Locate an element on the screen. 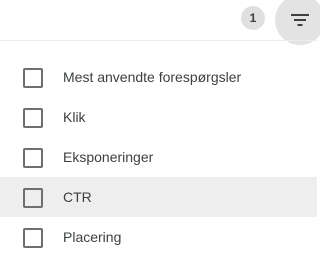  menu-item-klik: Klik is located at coordinates (158, 117).